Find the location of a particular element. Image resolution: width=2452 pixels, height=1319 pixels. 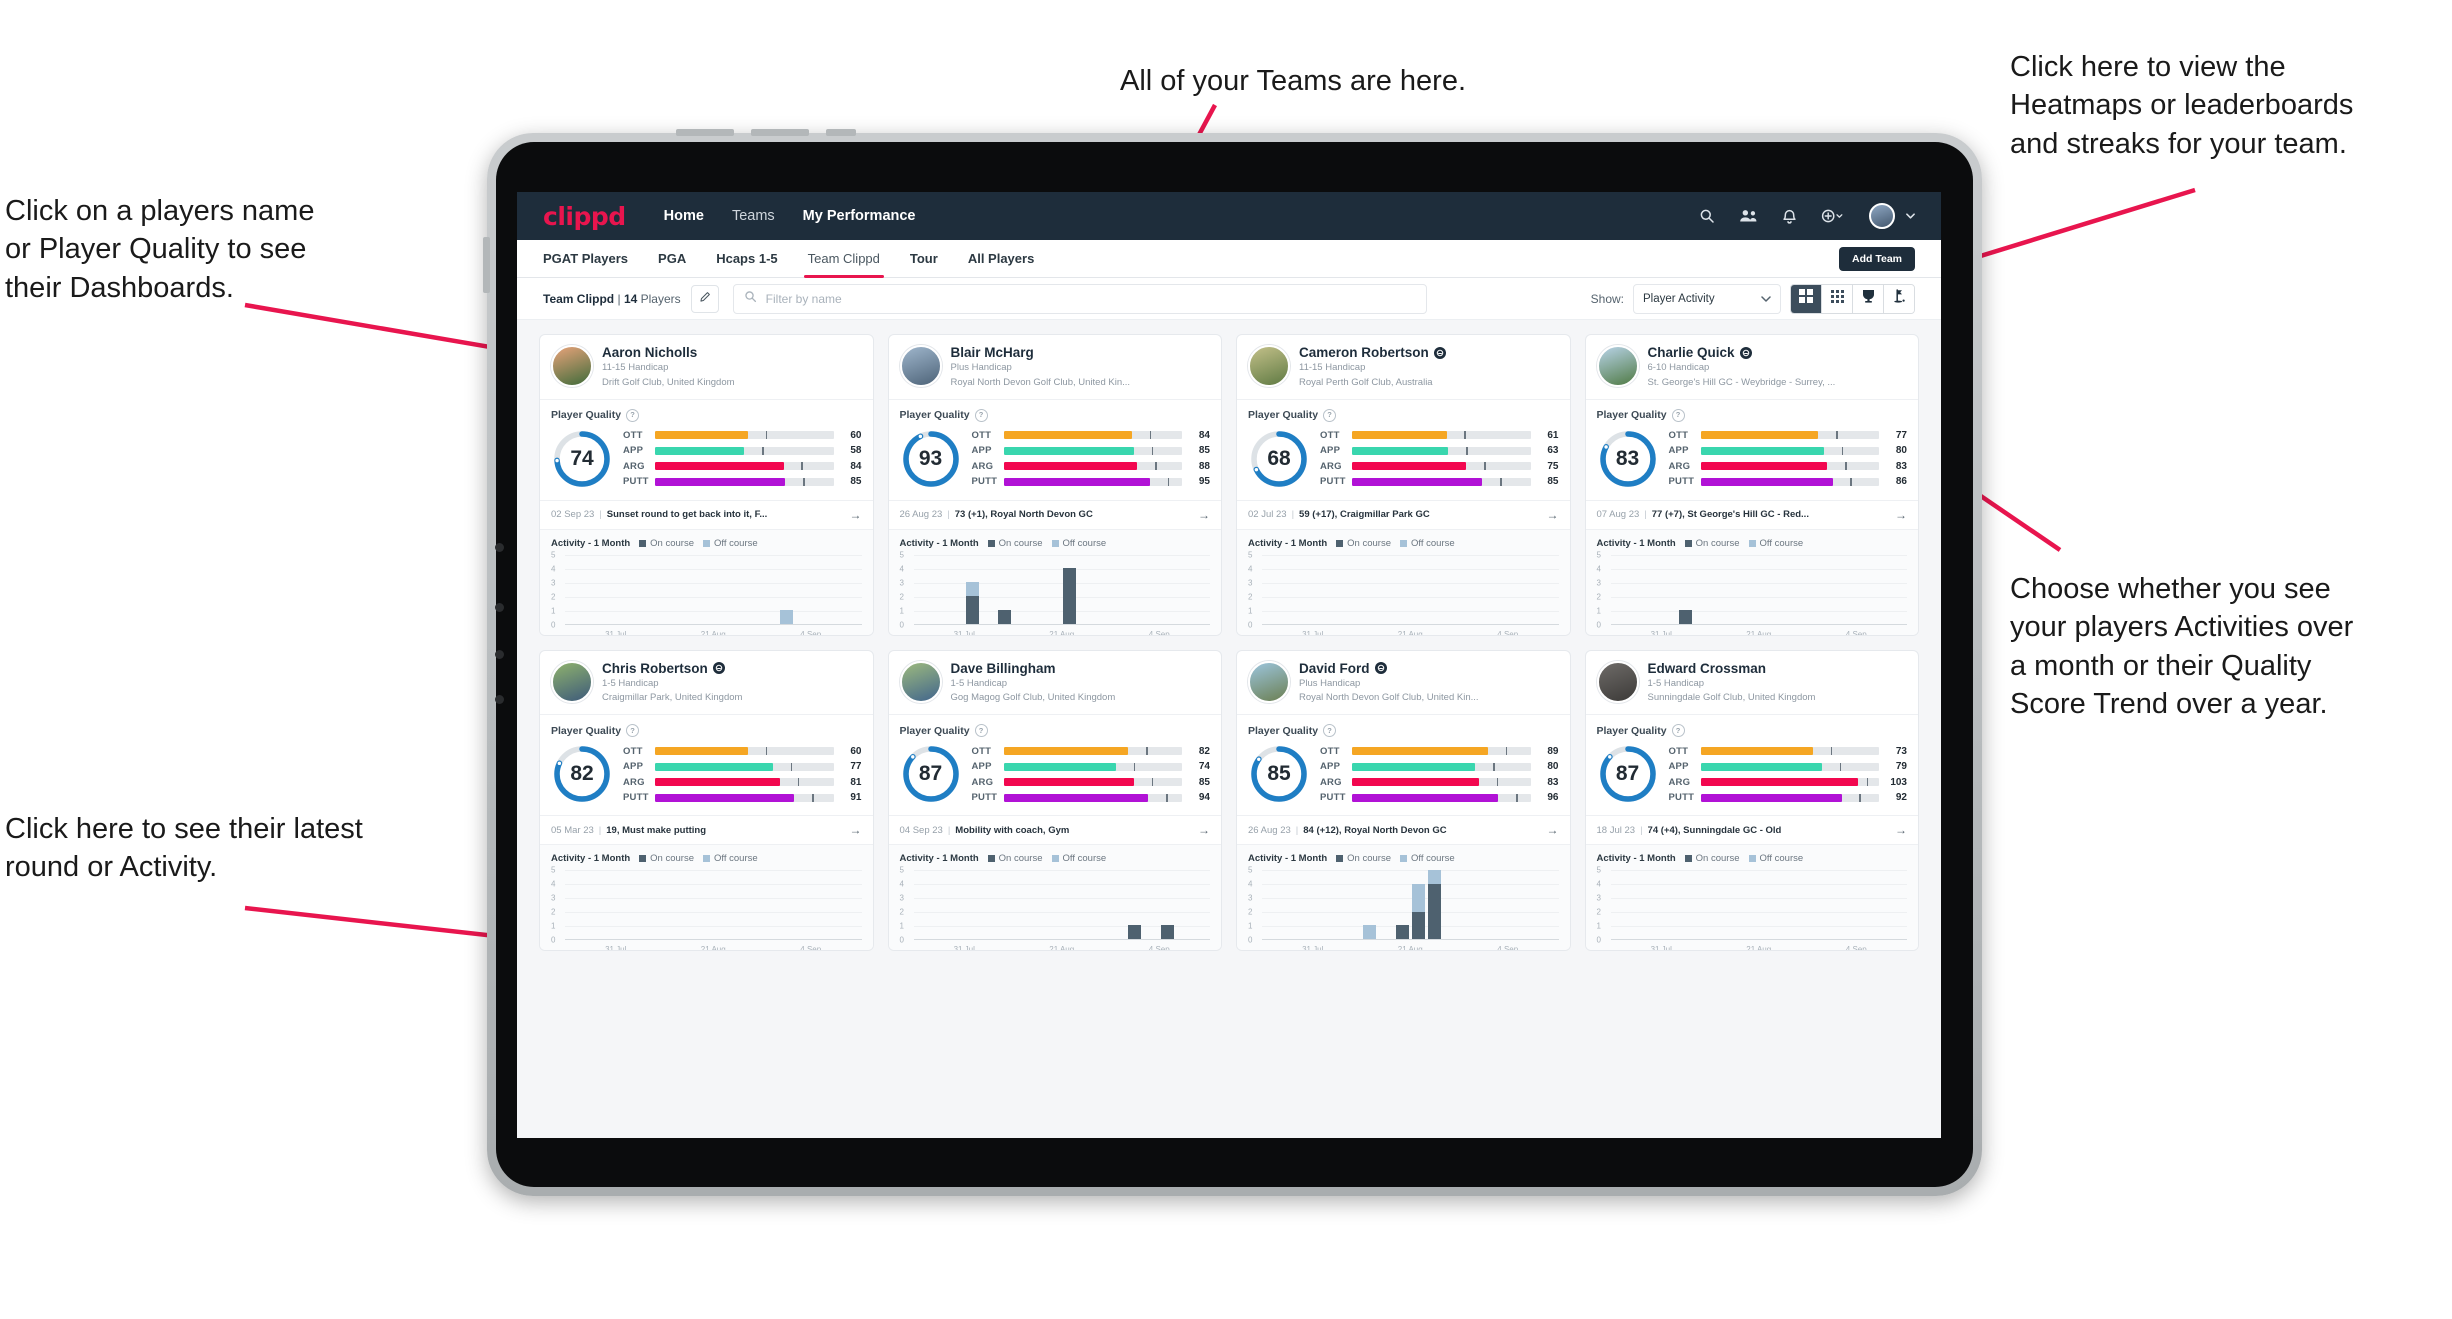

nav-item-home: Home is located at coordinates (684, 216).